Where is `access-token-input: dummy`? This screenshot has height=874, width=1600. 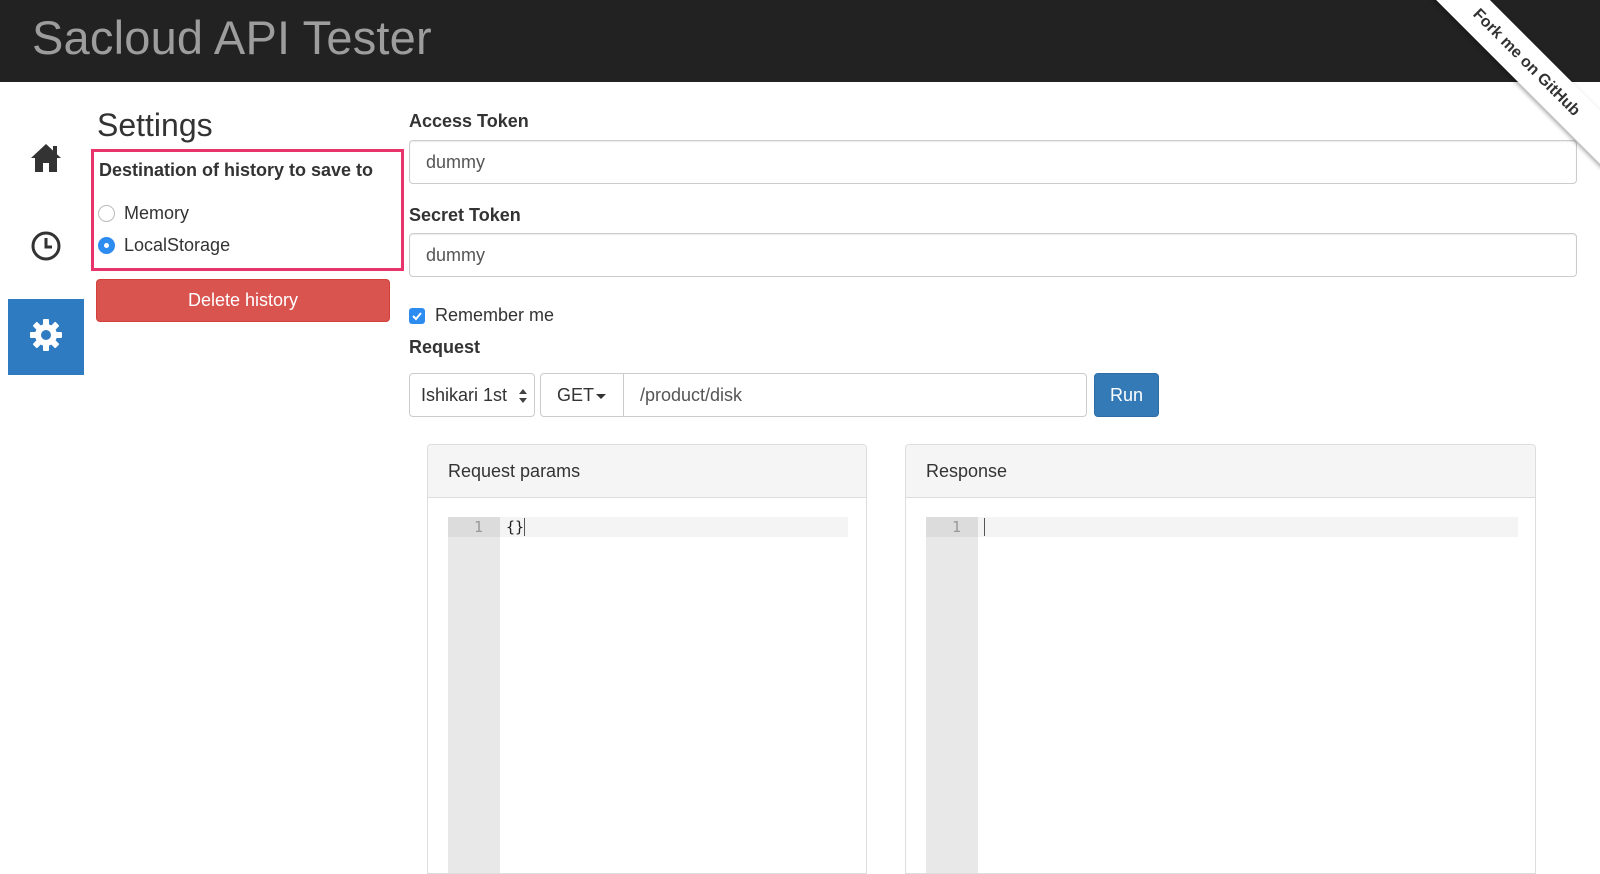
access-token-input: dummy is located at coordinates (993, 162).